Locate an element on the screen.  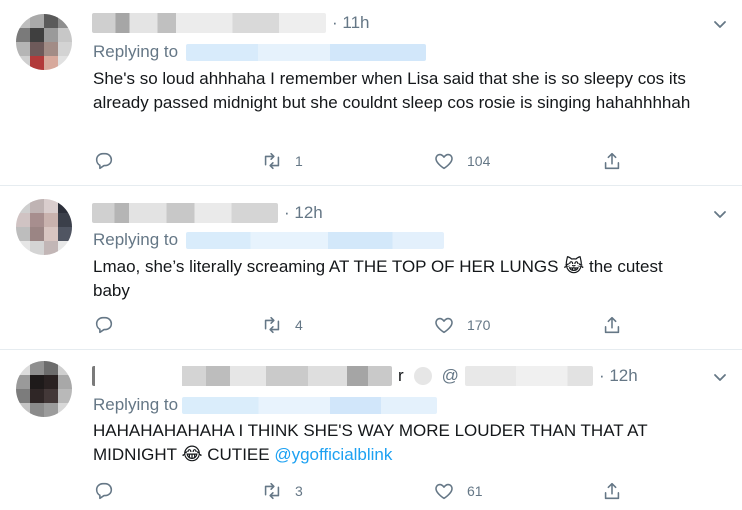
tweet-actions: 4 170 is located at coordinates (373, 326).